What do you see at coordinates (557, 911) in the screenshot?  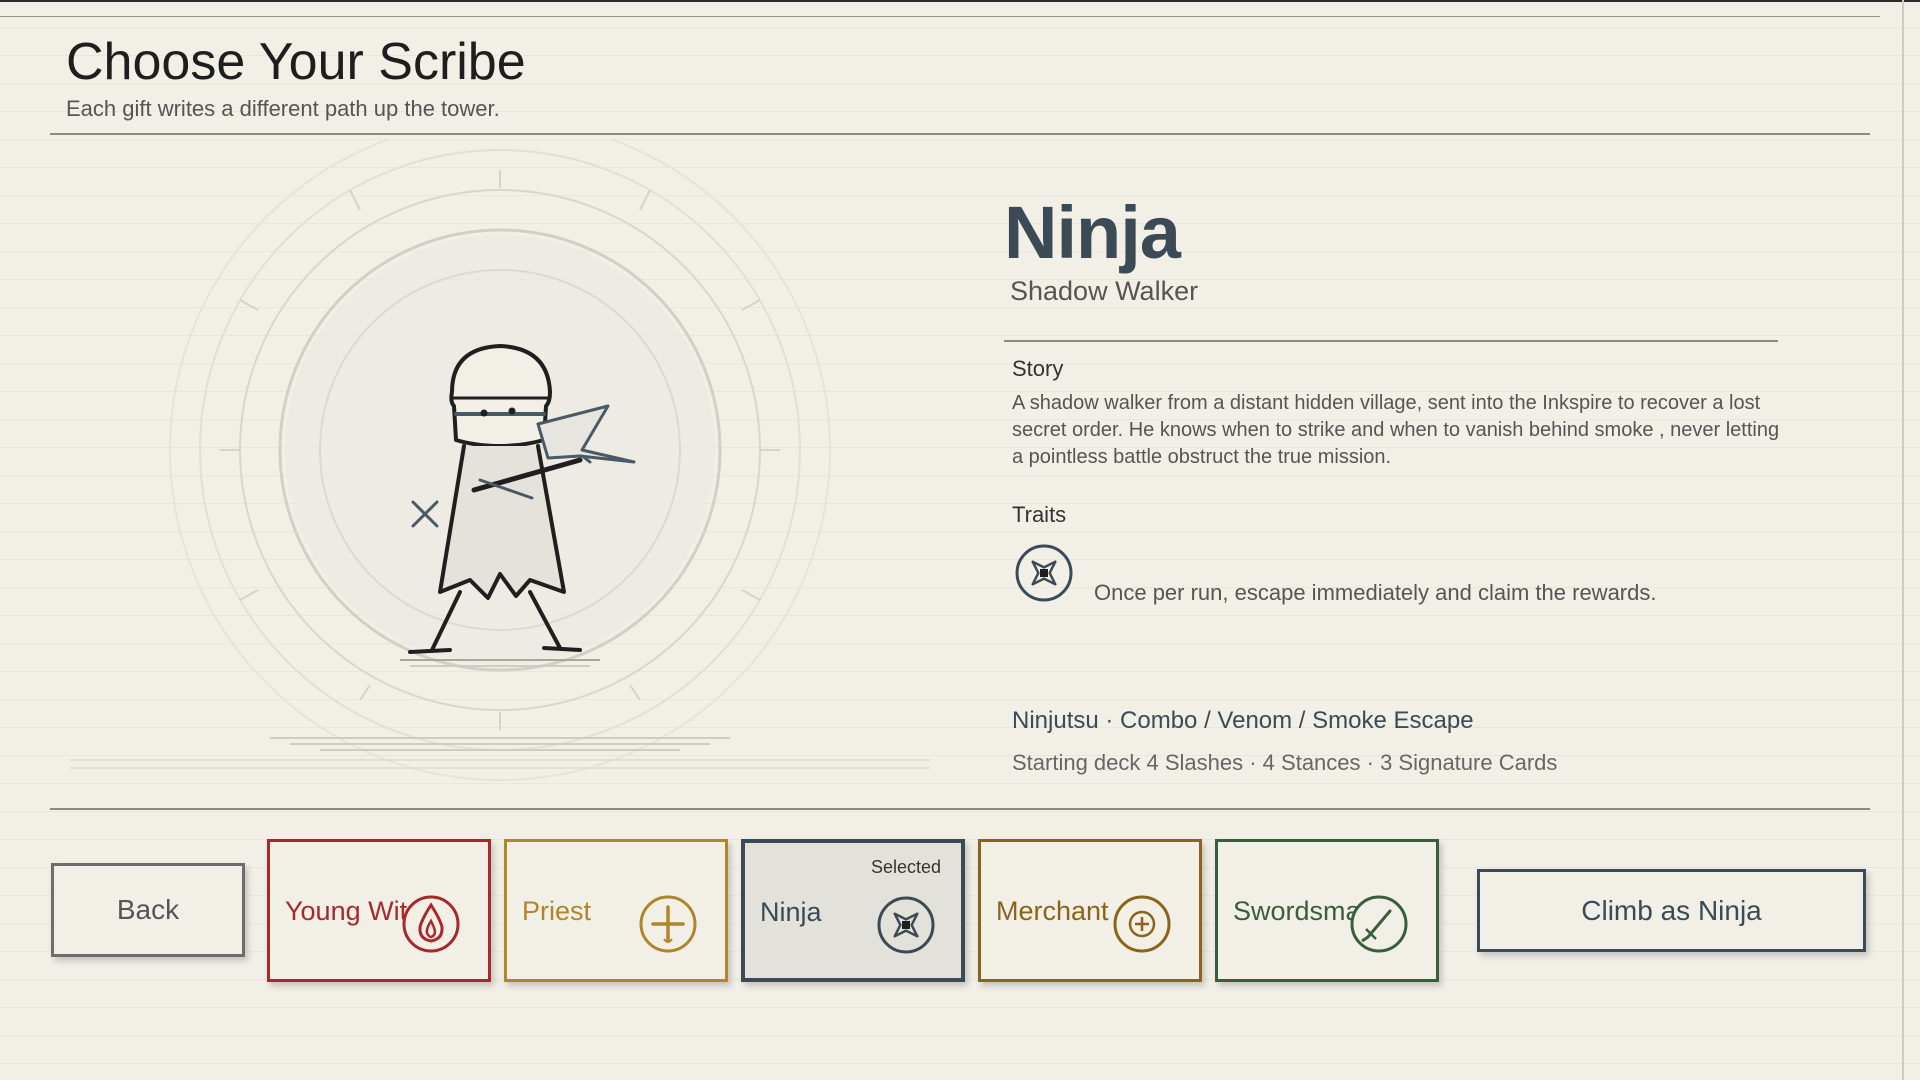 I see `card-label: Priest` at bounding box center [557, 911].